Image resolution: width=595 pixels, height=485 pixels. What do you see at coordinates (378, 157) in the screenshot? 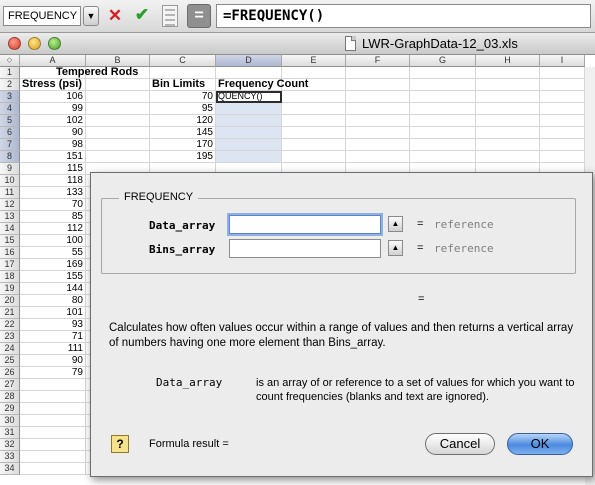
I see `cell-f8` at bounding box center [378, 157].